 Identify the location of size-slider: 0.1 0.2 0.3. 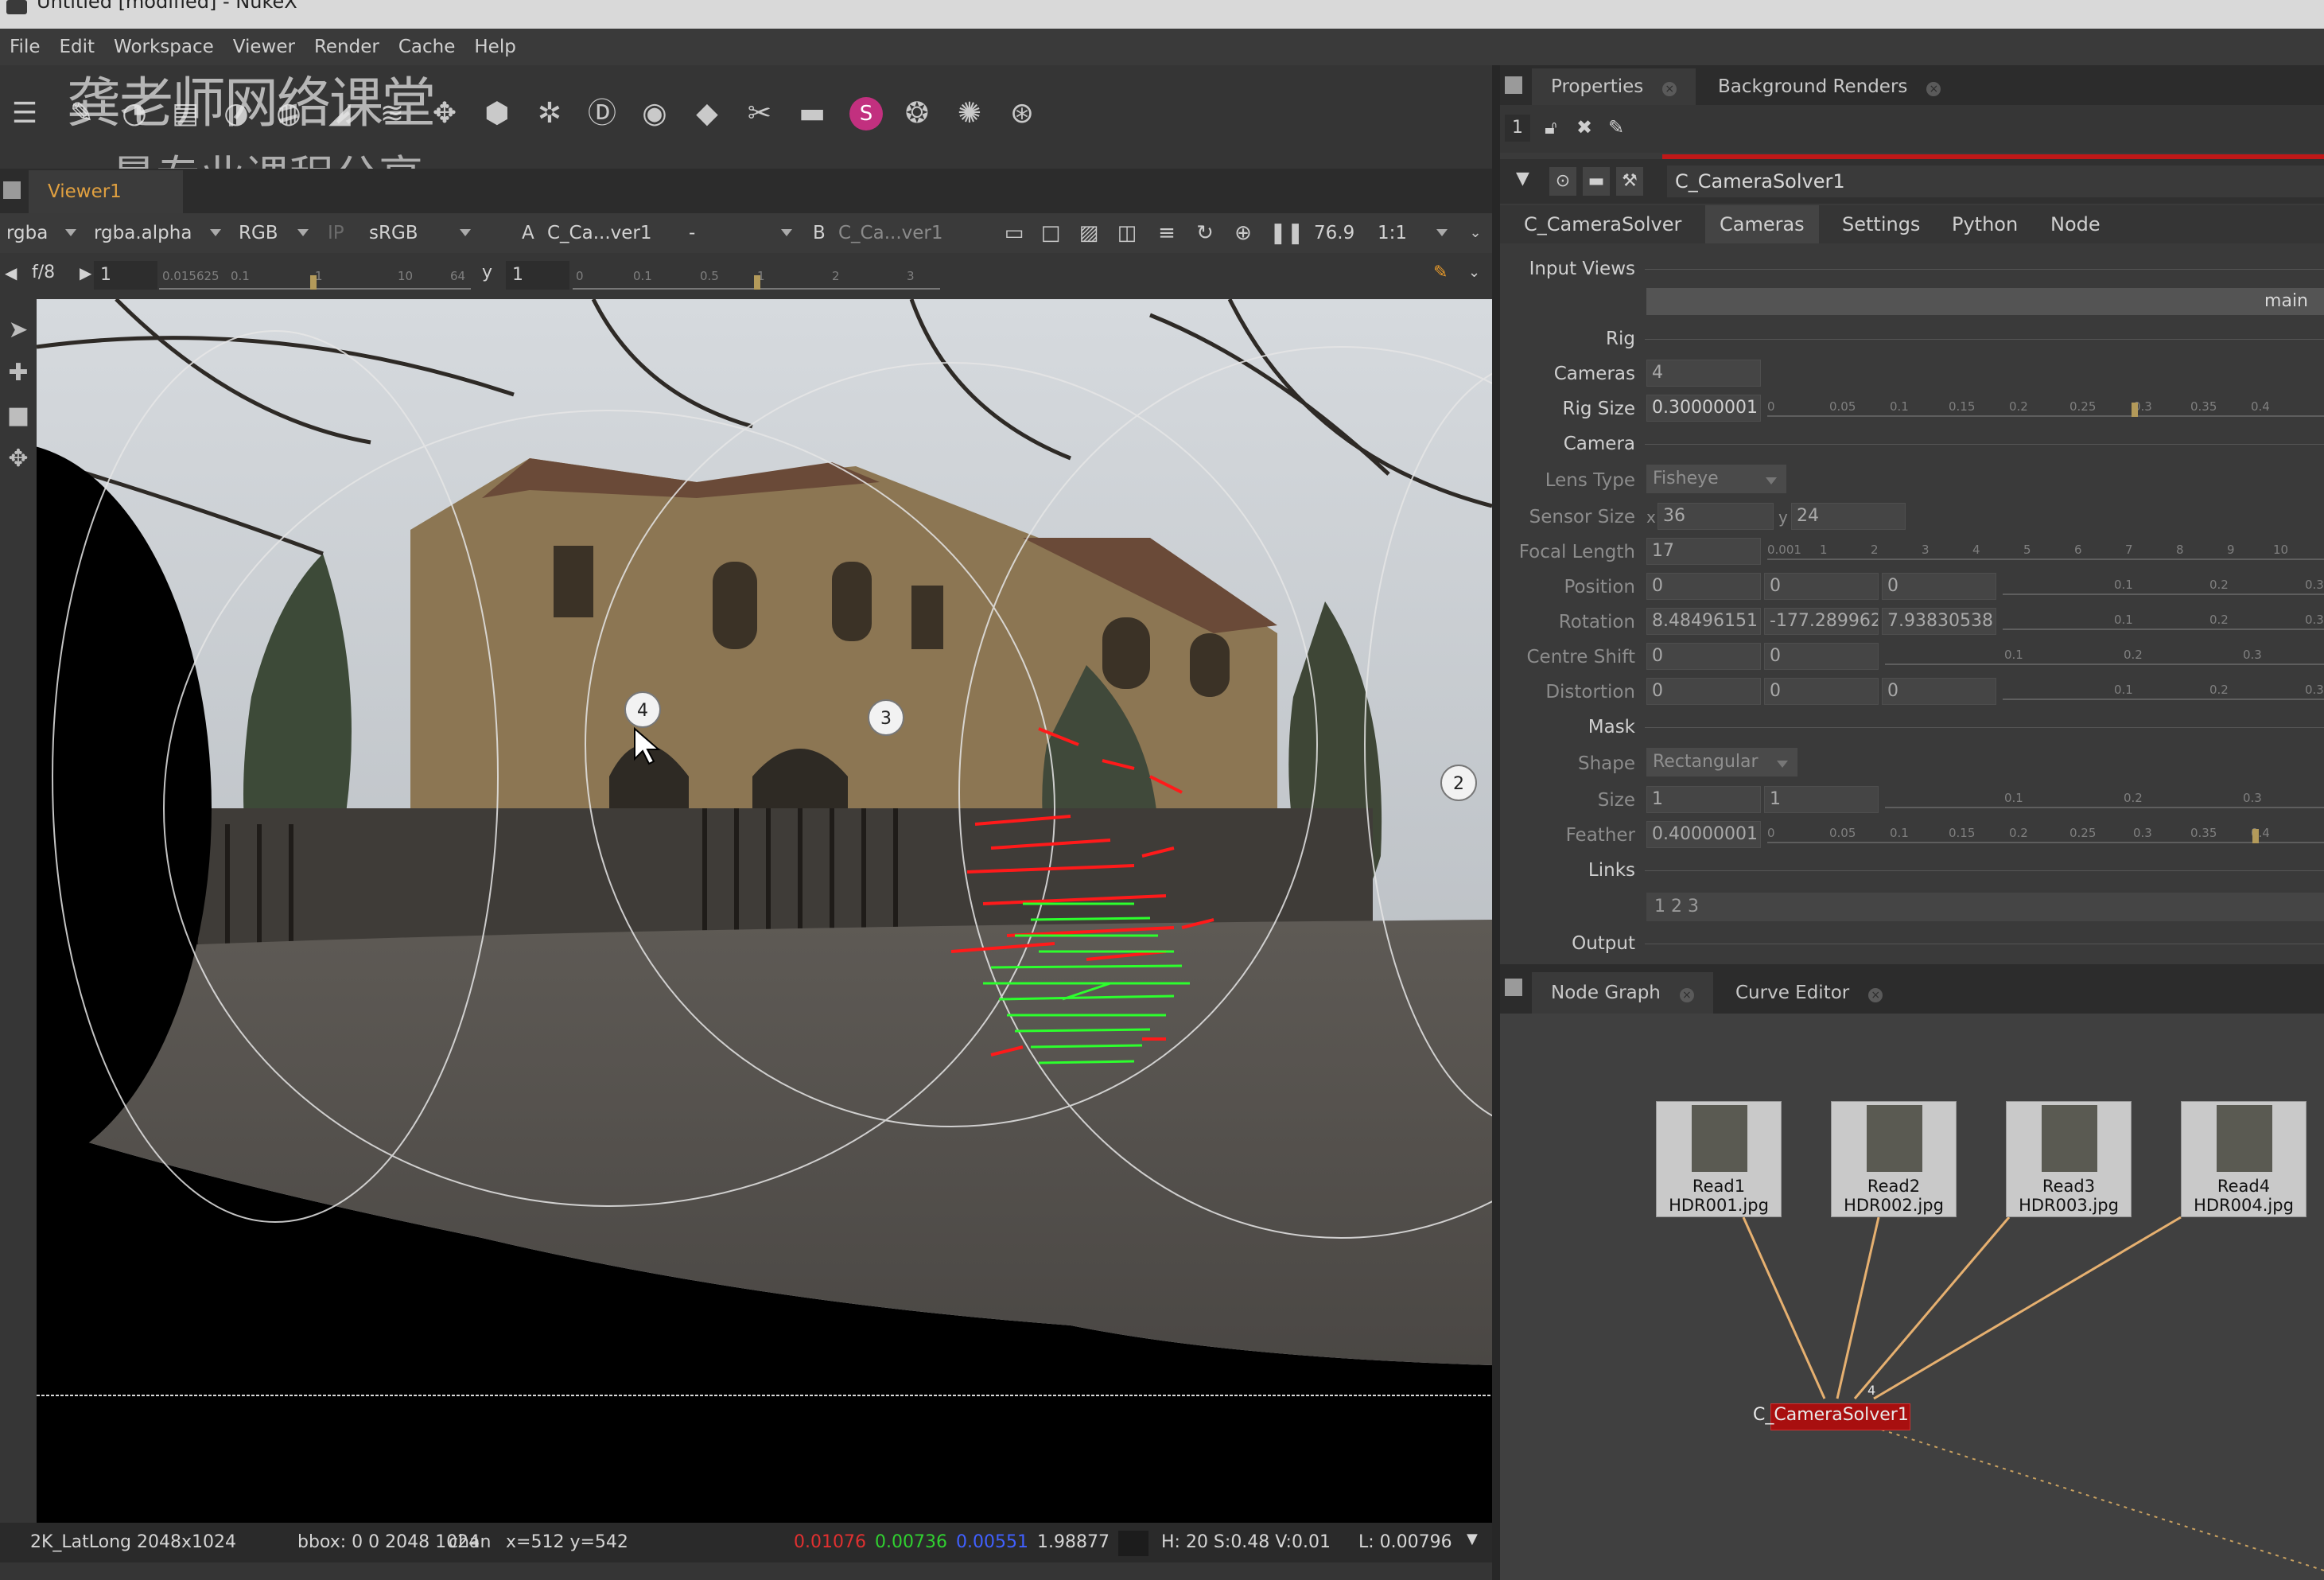
(2104, 797).